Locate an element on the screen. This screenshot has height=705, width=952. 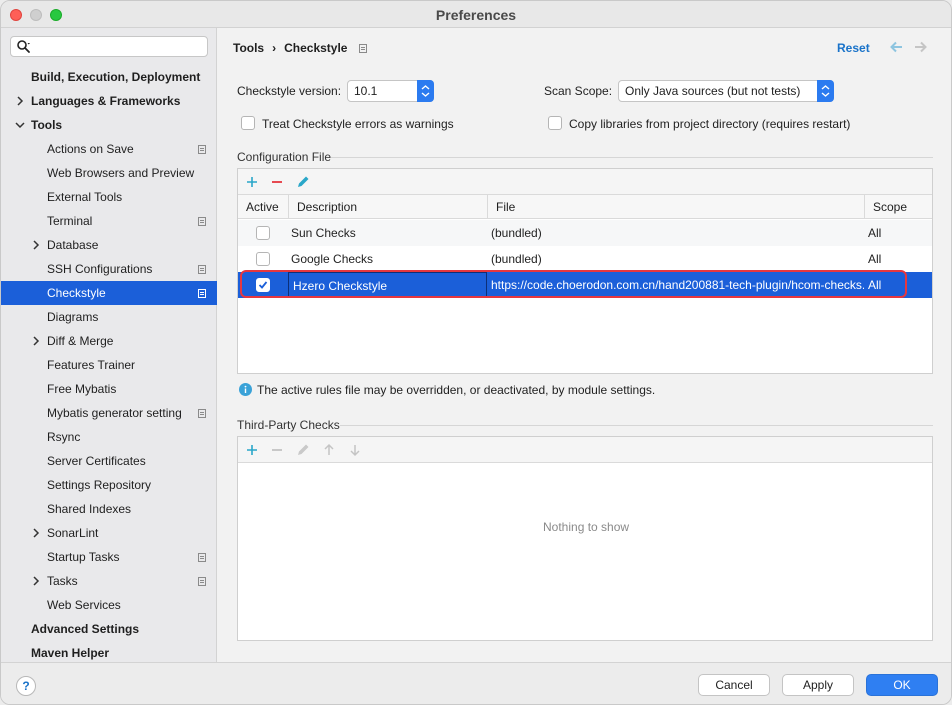
checkstyle-version-label: Checkstyle version: is located at coordinates (289, 91).